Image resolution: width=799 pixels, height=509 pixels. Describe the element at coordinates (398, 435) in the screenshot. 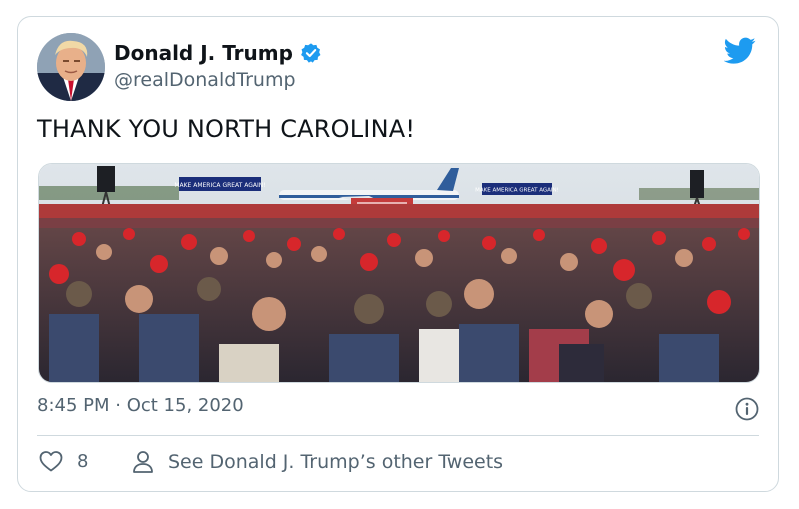

I see `divider` at that location.